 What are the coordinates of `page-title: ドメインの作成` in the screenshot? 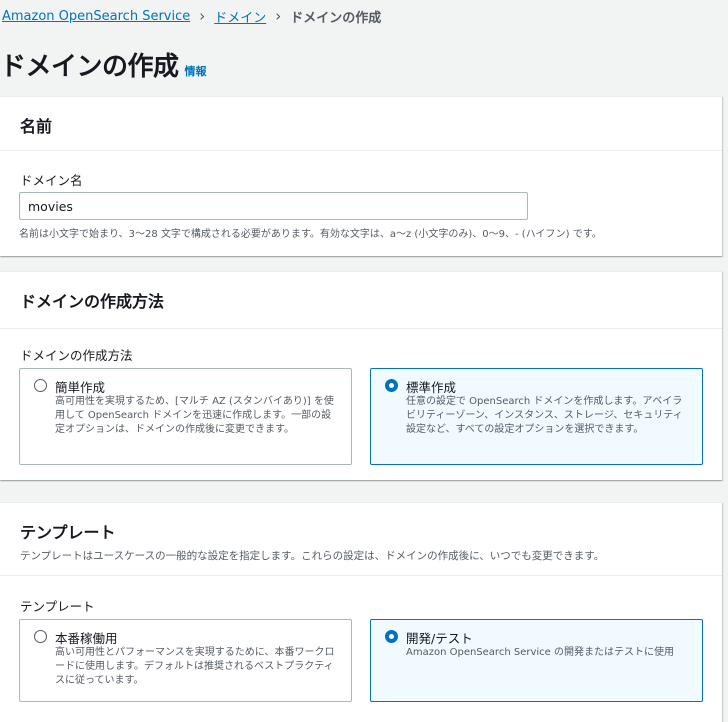 It's located at (89, 67).